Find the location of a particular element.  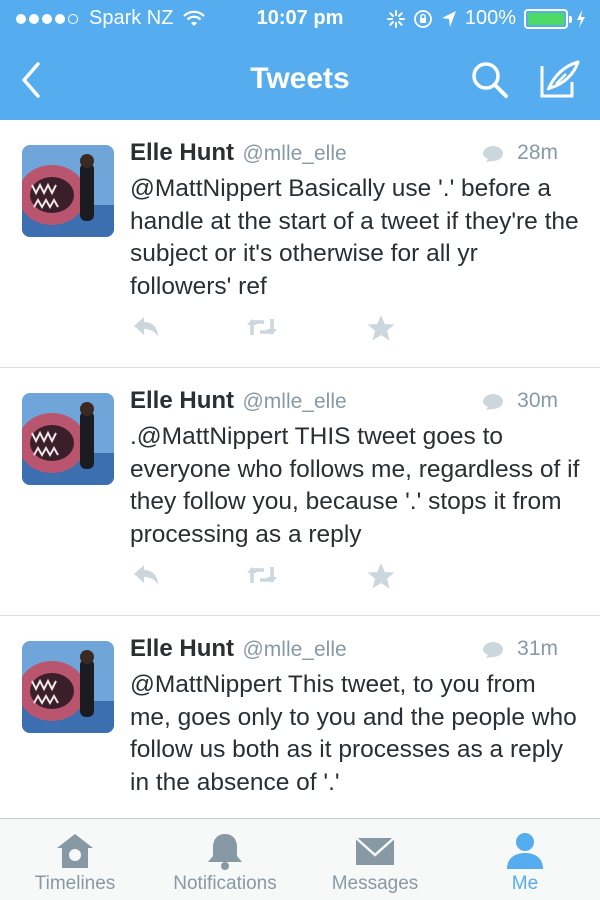

compose-quill-icon is located at coordinates (560, 79).